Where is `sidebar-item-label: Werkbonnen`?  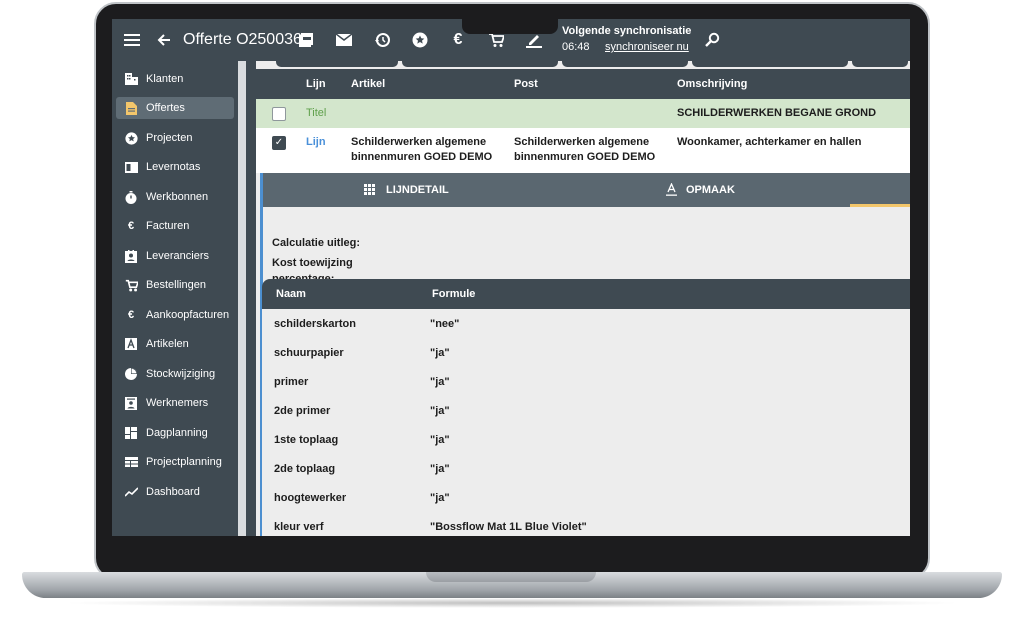 sidebar-item-label: Werkbonnen is located at coordinates (177, 197).